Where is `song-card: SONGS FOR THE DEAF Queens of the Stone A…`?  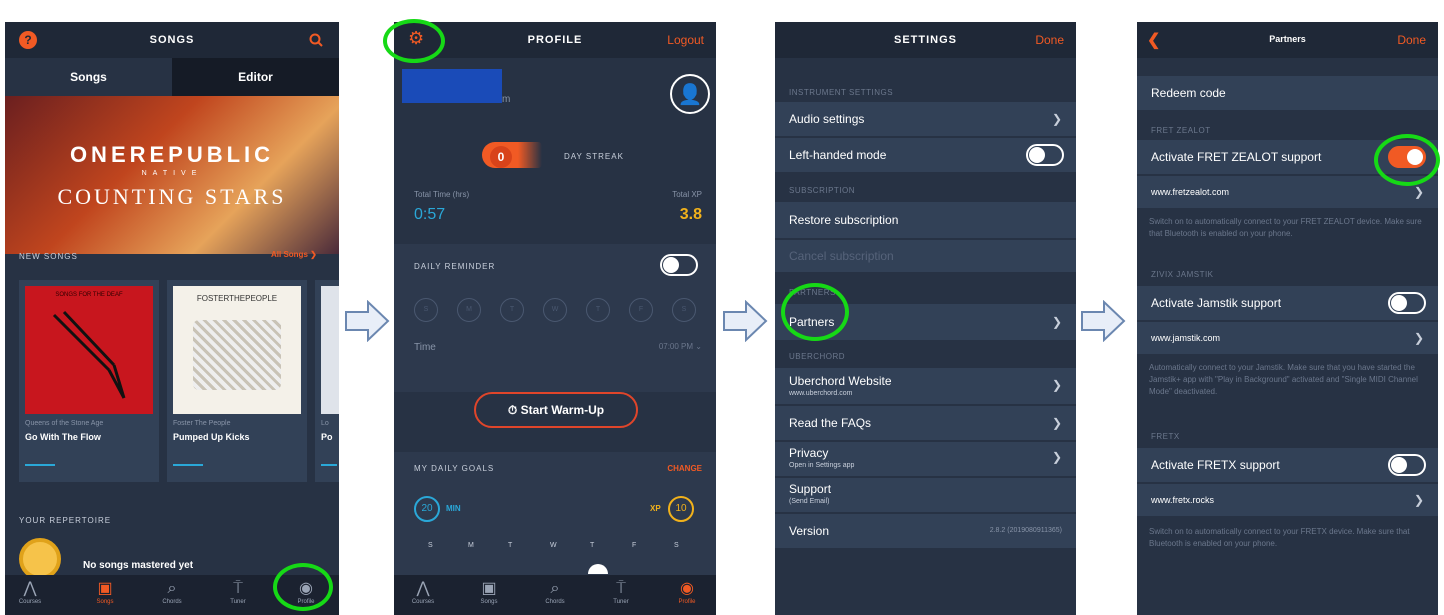 song-card: SONGS FOR THE DEAF Queens of the Stone A… is located at coordinates (89, 381).